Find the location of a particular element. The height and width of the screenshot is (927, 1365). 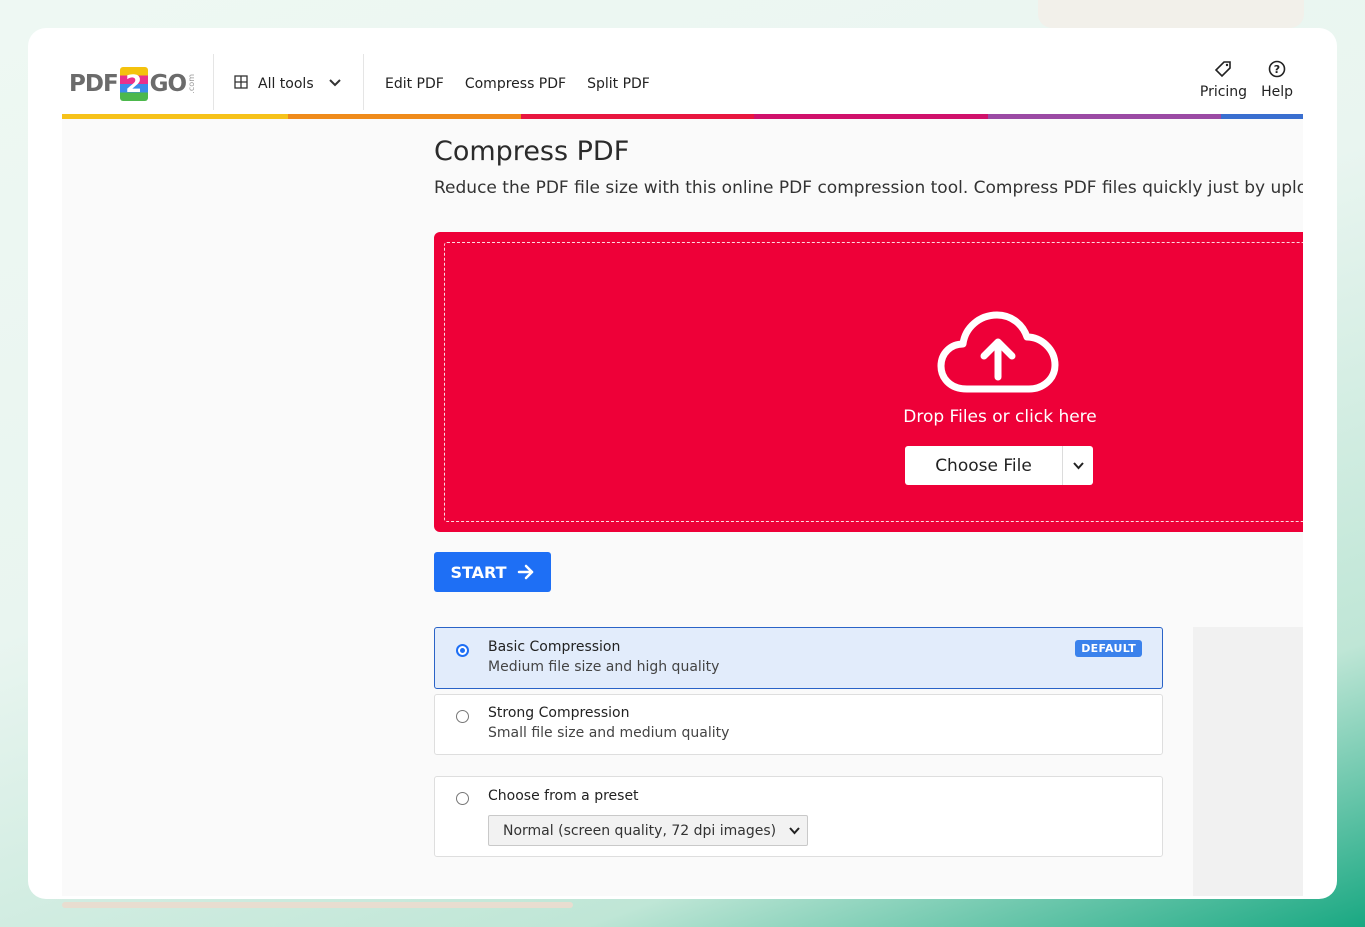

nav-link-split-pdf: Split PDF is located at coordinates (618, 84).